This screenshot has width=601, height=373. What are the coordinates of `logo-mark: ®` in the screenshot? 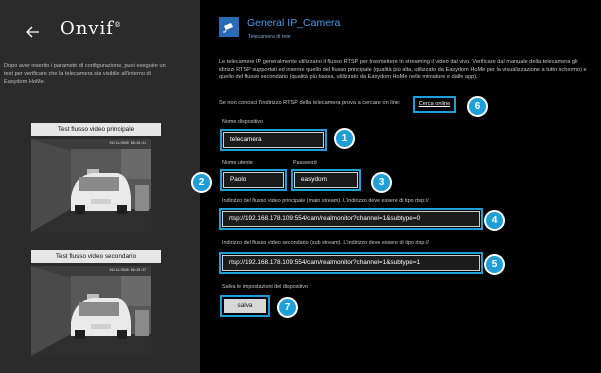 It's located at (117, 25).